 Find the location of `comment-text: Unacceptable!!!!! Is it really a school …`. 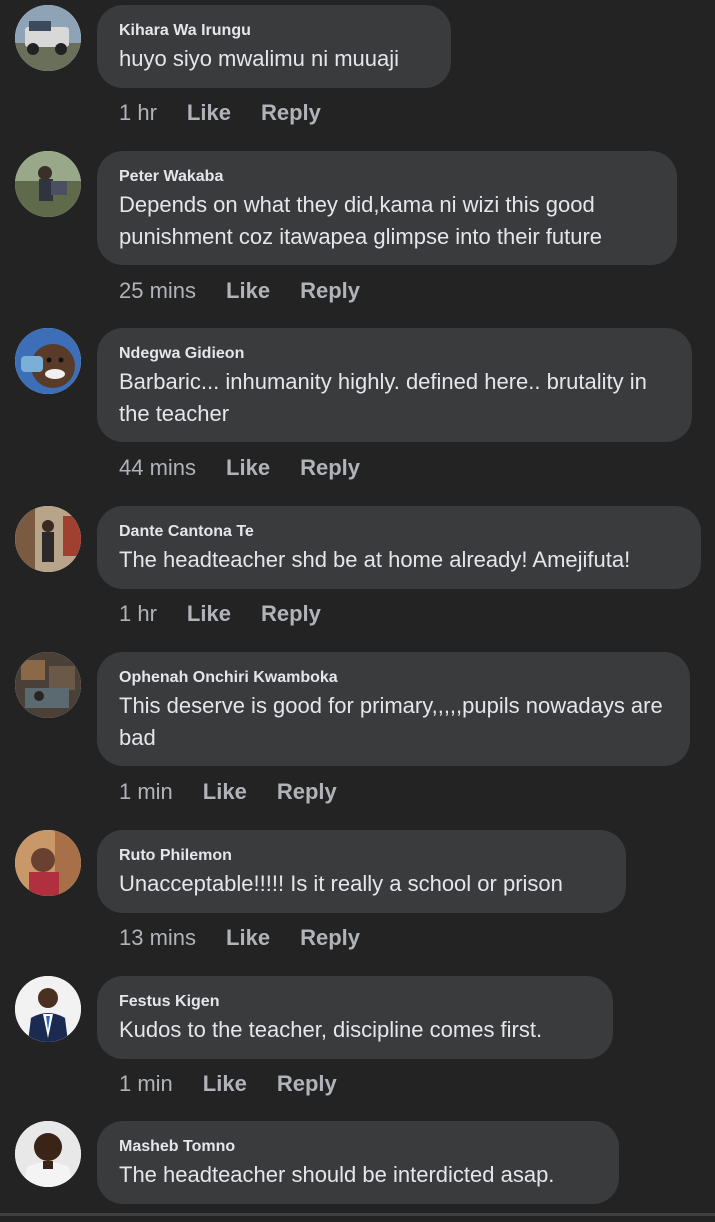

comment-text: Unacceptable!!!!! Is it really a school … is located at coordinates (341, 883).